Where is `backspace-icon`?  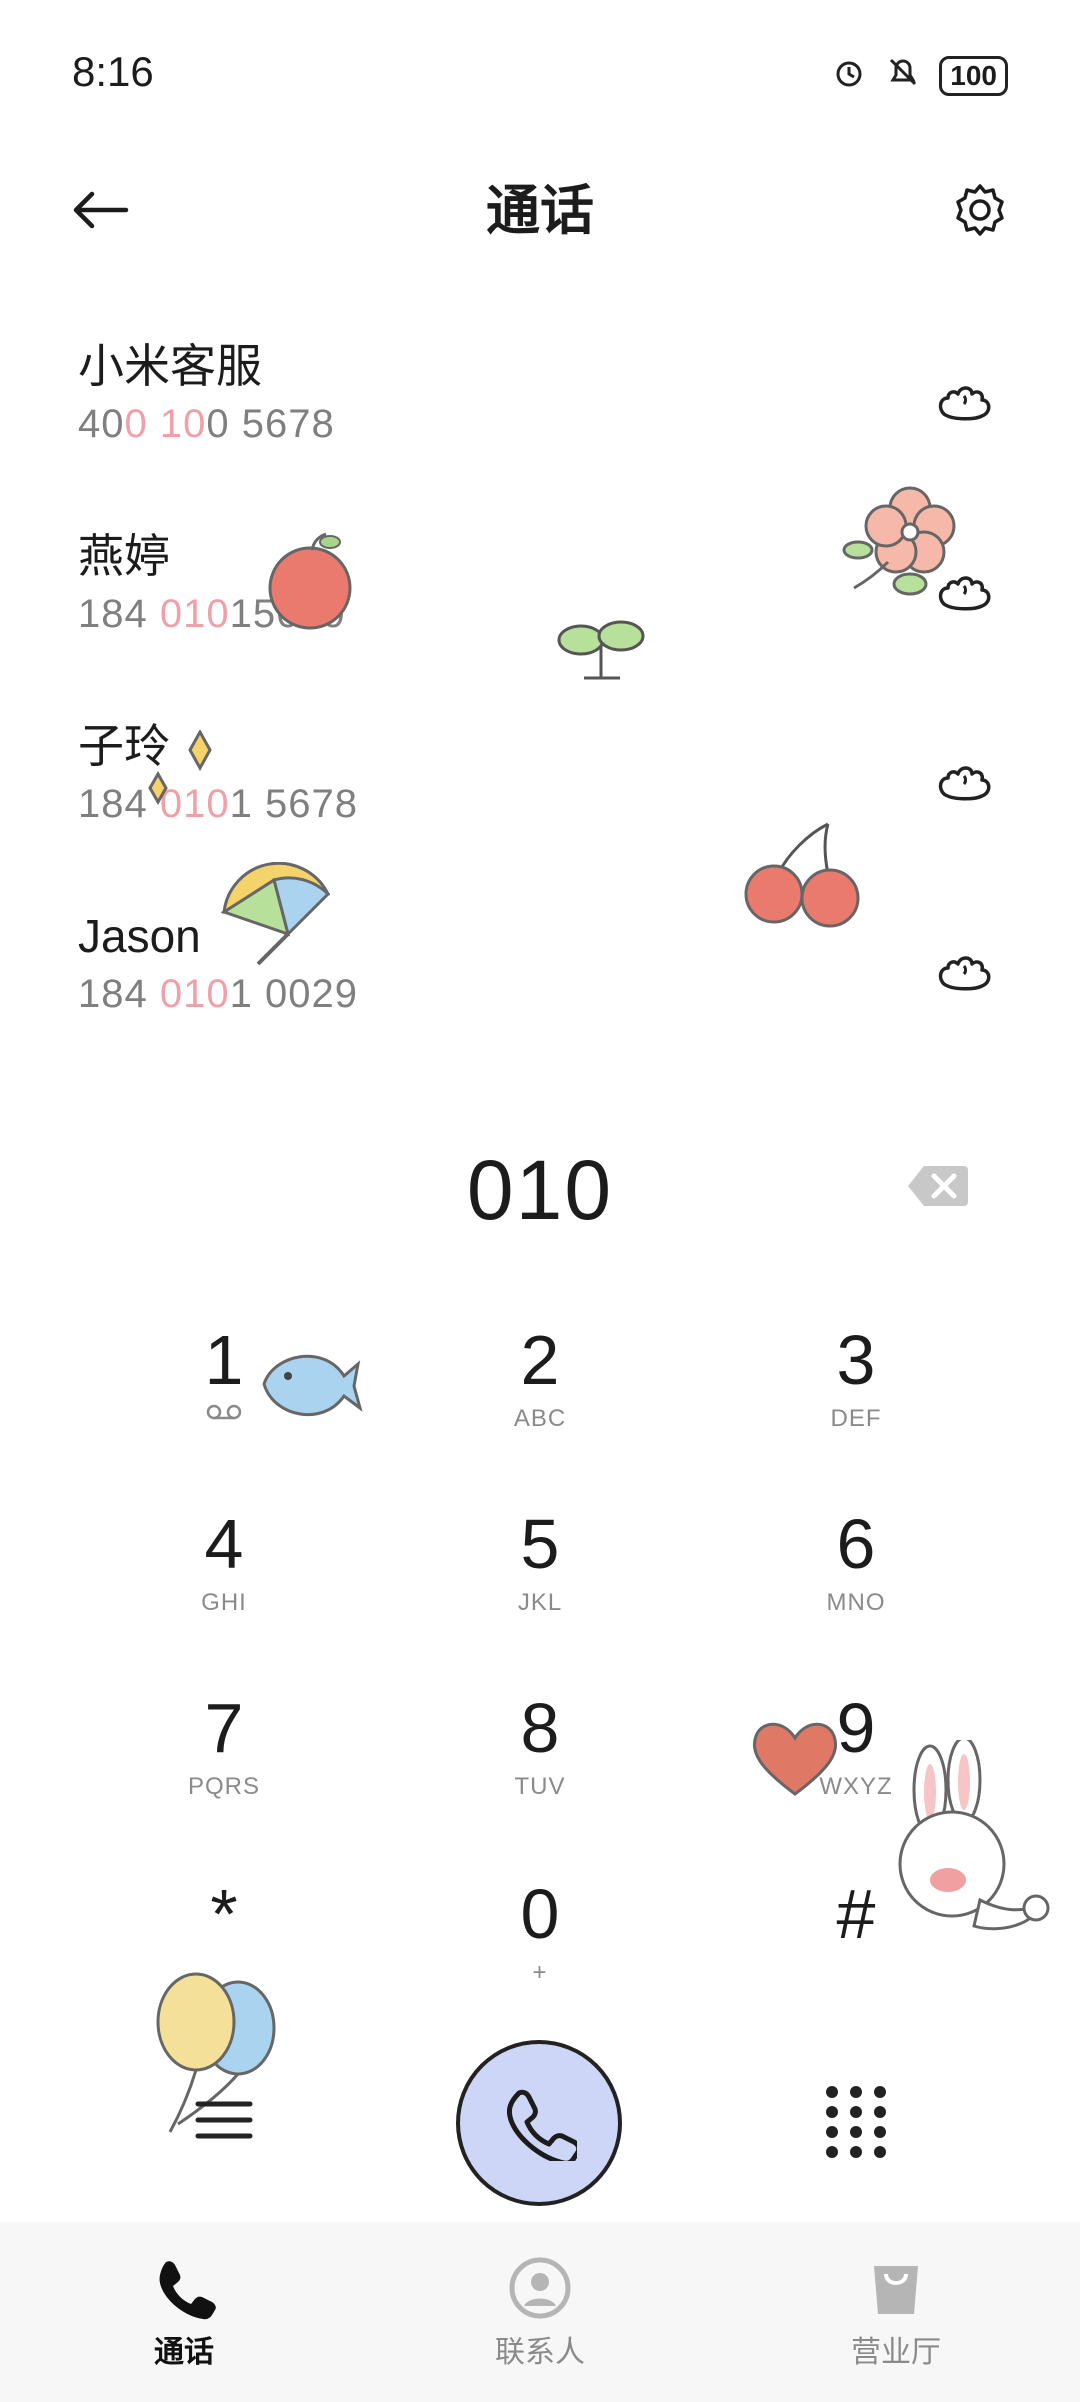 backspace-icon is located at coordinates (938, 1186).